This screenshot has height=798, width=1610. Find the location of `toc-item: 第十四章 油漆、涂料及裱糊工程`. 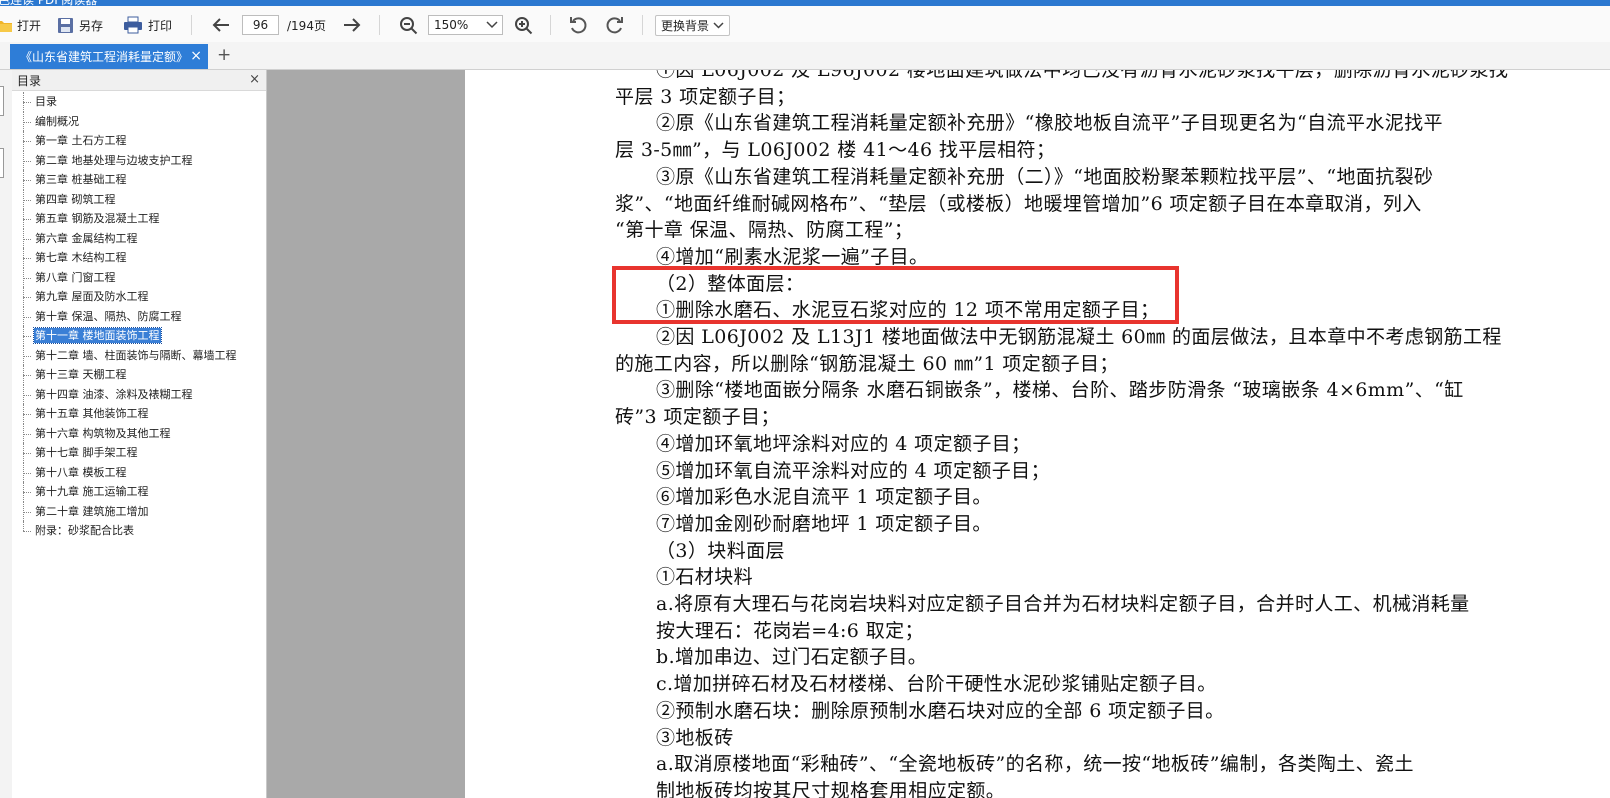

toc-item: 第十四章 油漆、涂料及裱糊工程 is located at coordinates (139, 394).